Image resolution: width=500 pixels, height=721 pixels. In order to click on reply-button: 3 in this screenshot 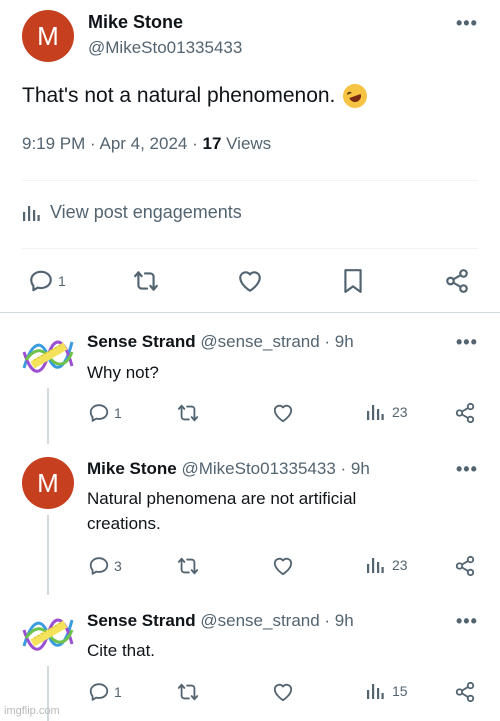, I will do `click(105, 566)`.